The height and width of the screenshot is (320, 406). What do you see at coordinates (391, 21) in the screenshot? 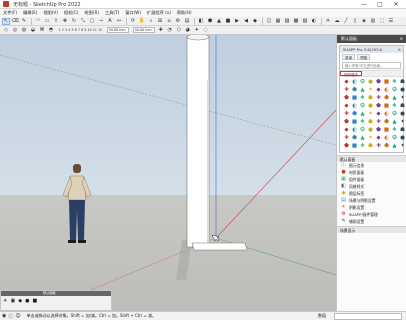
I see `outliner-icon: ☰` at bounding box center [391, 21].